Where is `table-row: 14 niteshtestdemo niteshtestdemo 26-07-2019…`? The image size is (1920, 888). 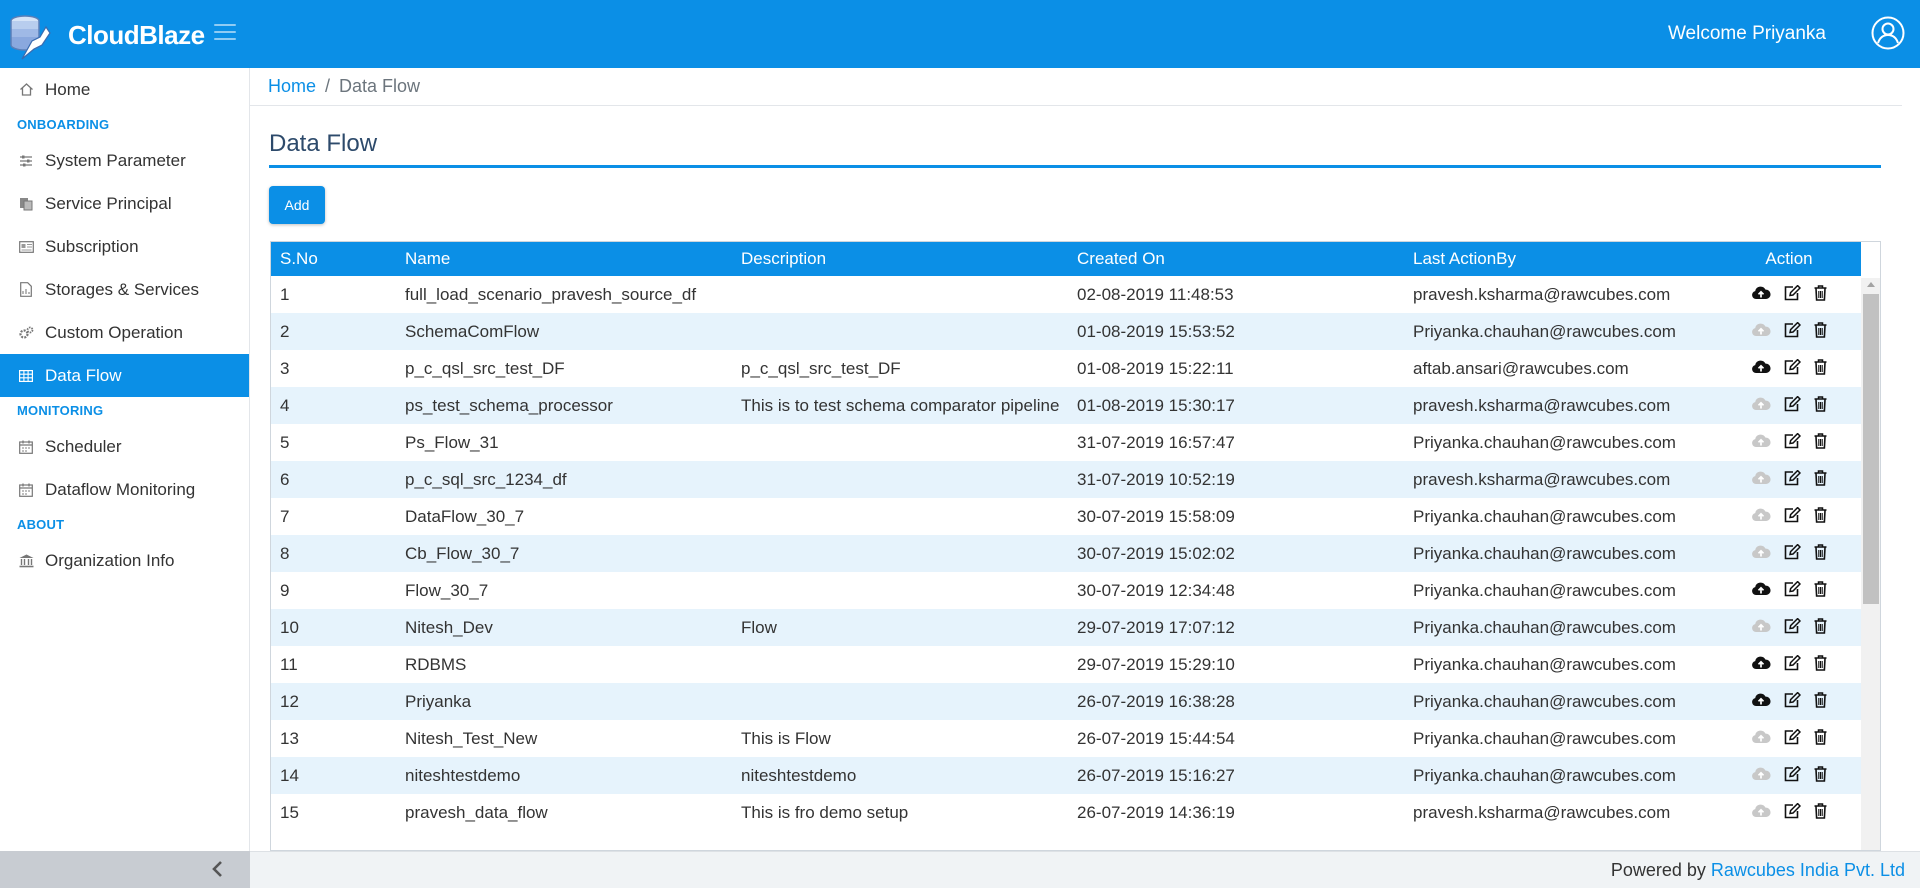
table-row: 14 niteshtestdemo niteshtestdemo 26-07-2019… is located at coordinates (1066, 775).